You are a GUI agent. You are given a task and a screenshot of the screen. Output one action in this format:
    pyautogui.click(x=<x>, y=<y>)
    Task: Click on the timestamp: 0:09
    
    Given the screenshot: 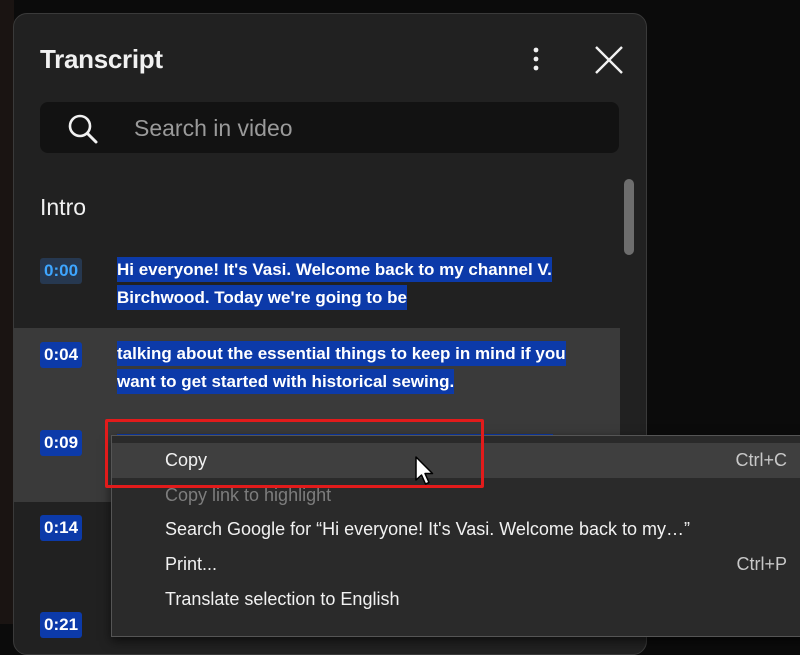 What is the action you would take?
    pyautogui.click(x=61, y=443)
    